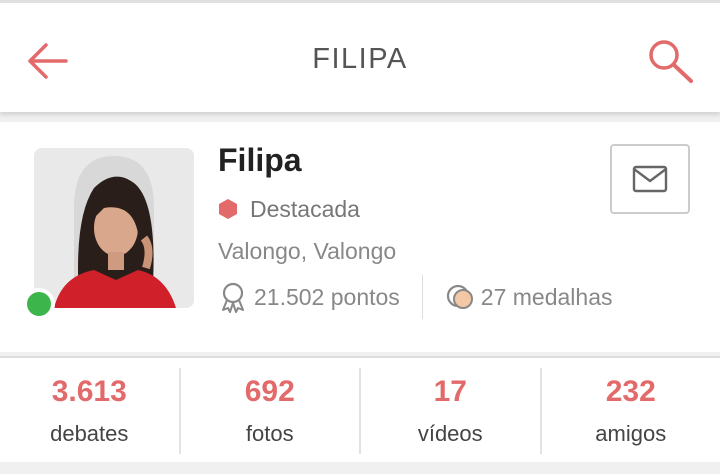 The height and width of the screenshot is (474, 720). I want to click on search-icon, so click(671, 61).